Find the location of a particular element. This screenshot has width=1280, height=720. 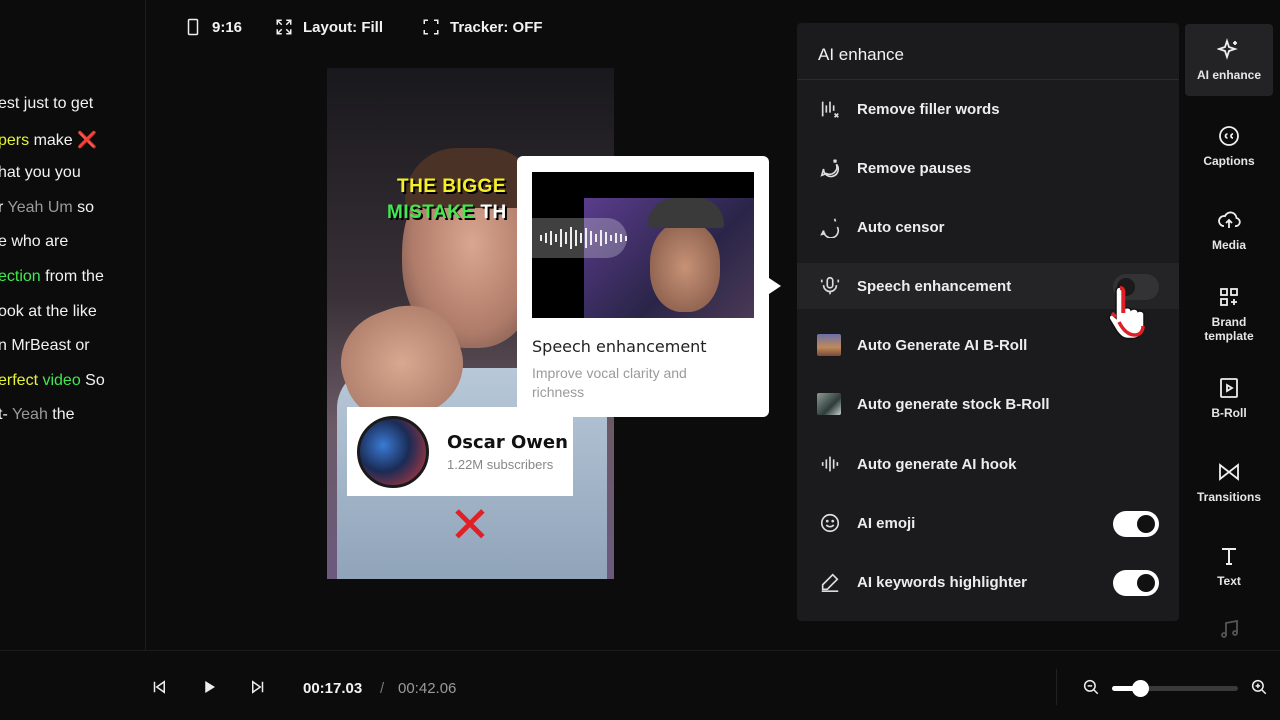

auto-censor-option: Auto censor is located at coordinates (988, 227).